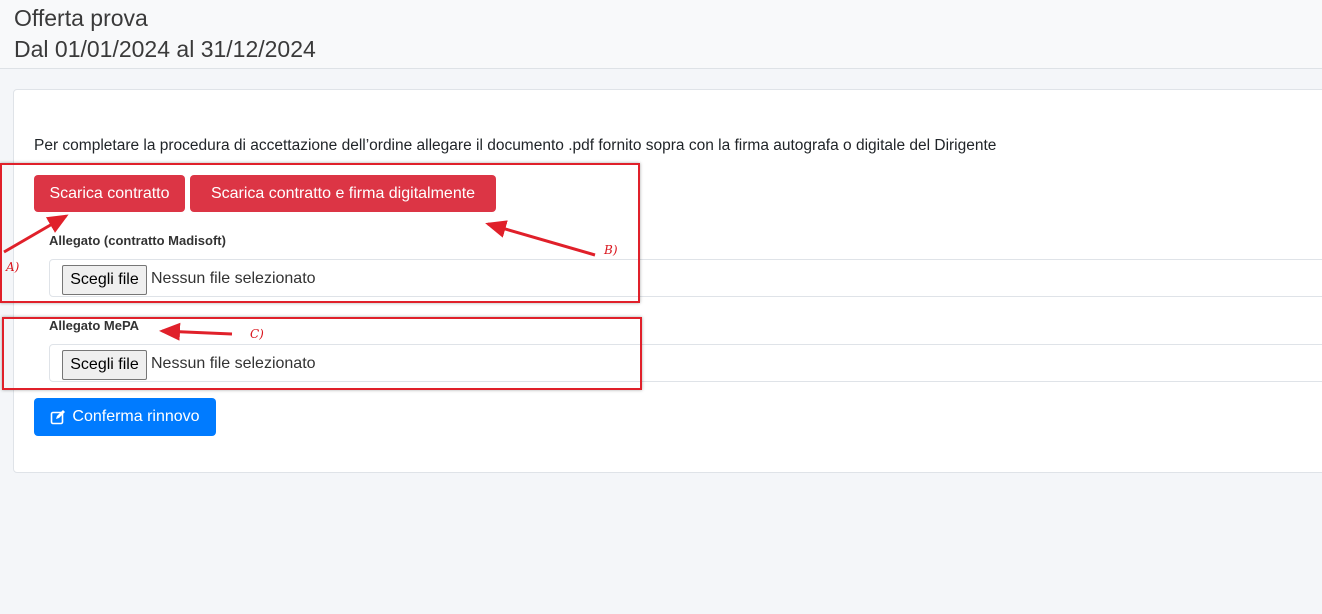 The height and width of the screenshot is (614, 1322). Describe the element at coordinates (320, 233) in the screenshot. I see `highlight-box-a` at that location.